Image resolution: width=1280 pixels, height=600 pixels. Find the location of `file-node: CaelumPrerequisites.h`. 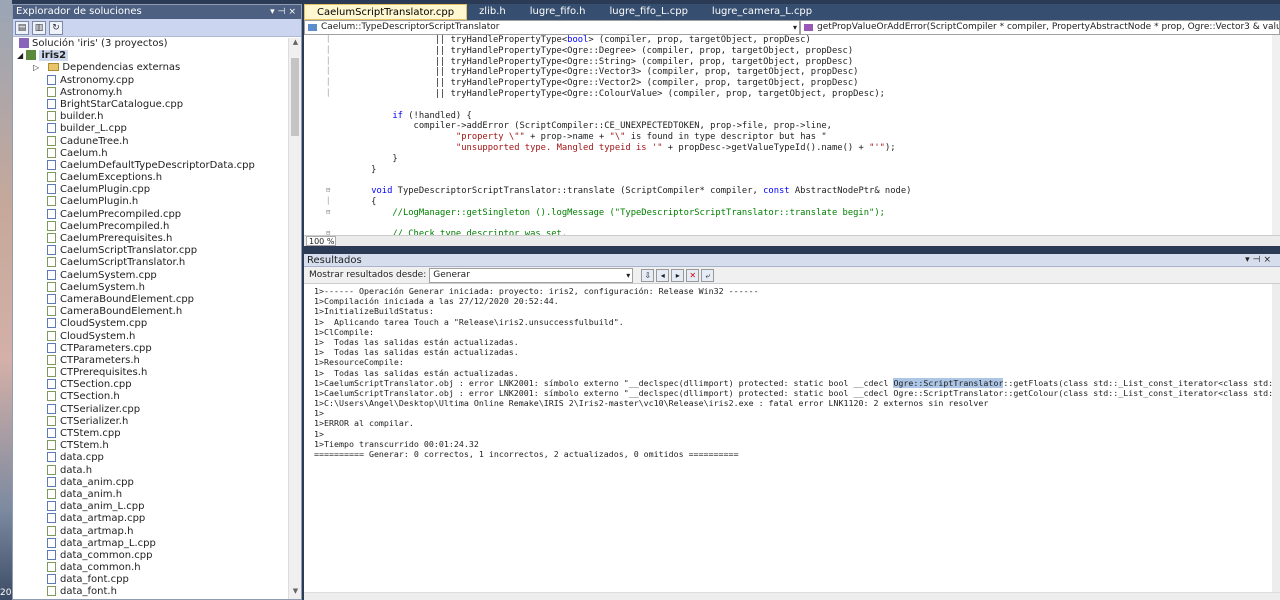

file-node: CaelumPrerequisites.h is located at coordinates (151, 239).